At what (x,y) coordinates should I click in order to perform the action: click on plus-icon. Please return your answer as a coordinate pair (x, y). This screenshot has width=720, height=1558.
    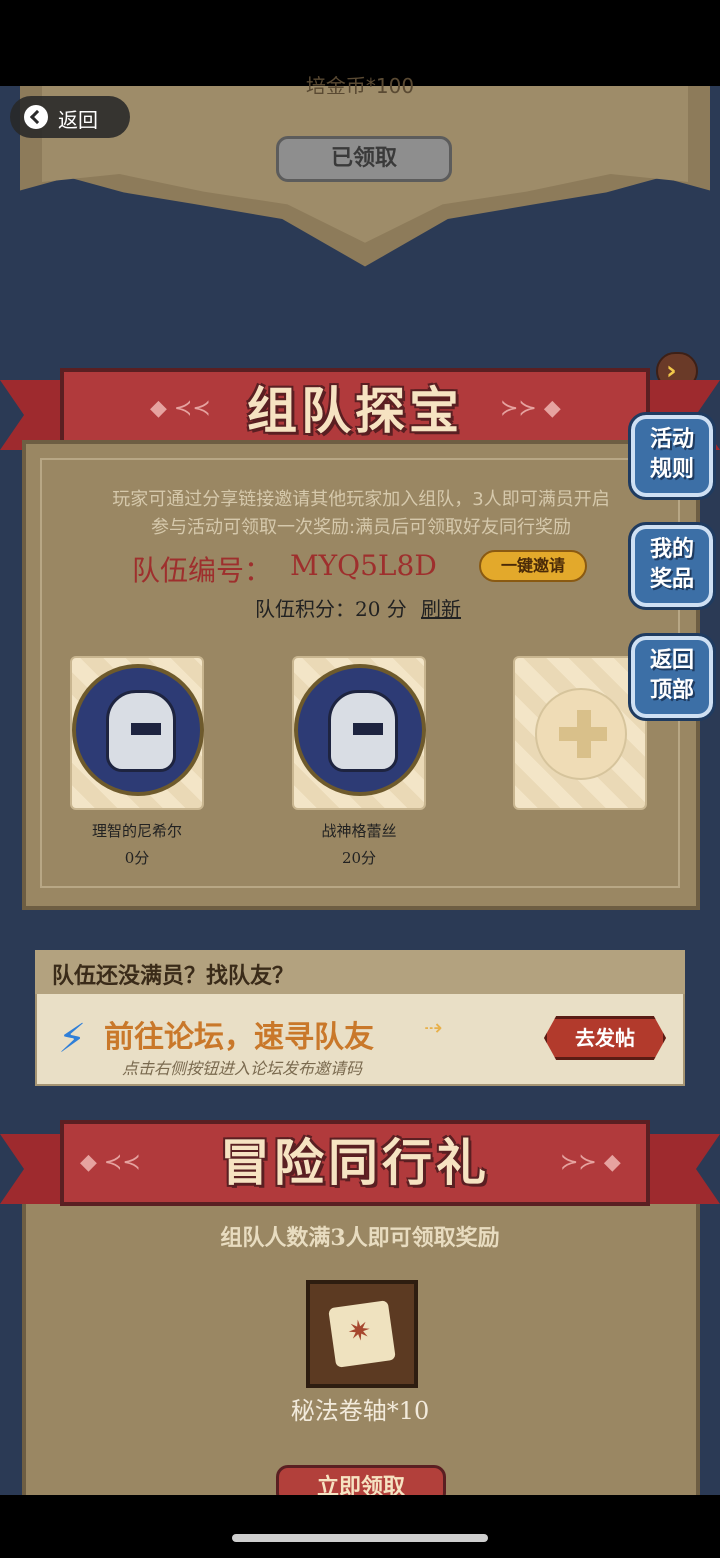
    Looking at the image, I should click on (581, 734).